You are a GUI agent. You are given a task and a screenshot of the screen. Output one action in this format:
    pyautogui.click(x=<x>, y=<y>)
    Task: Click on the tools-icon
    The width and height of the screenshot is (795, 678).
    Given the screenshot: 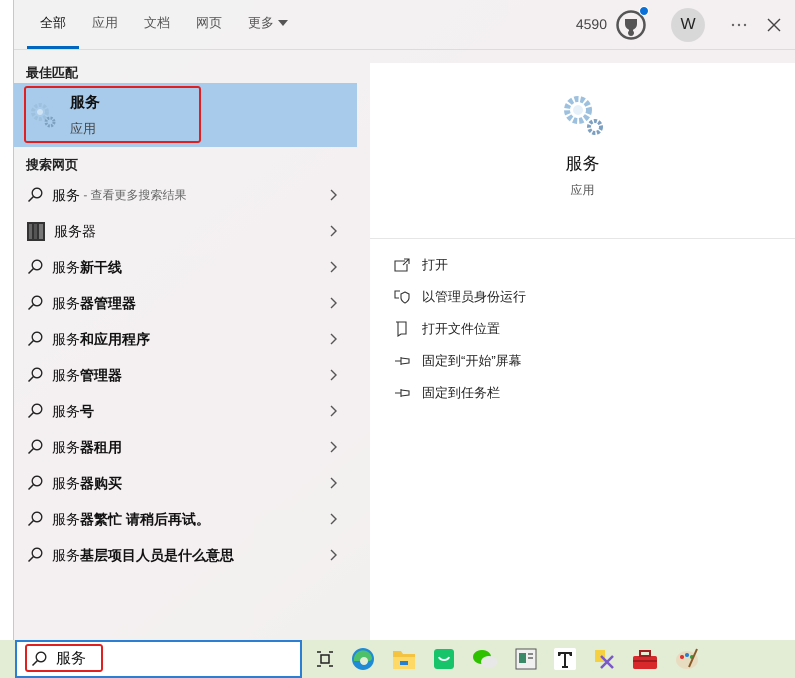 What is the action you would take?
    pyautogui.click(x=604, y=659)
    